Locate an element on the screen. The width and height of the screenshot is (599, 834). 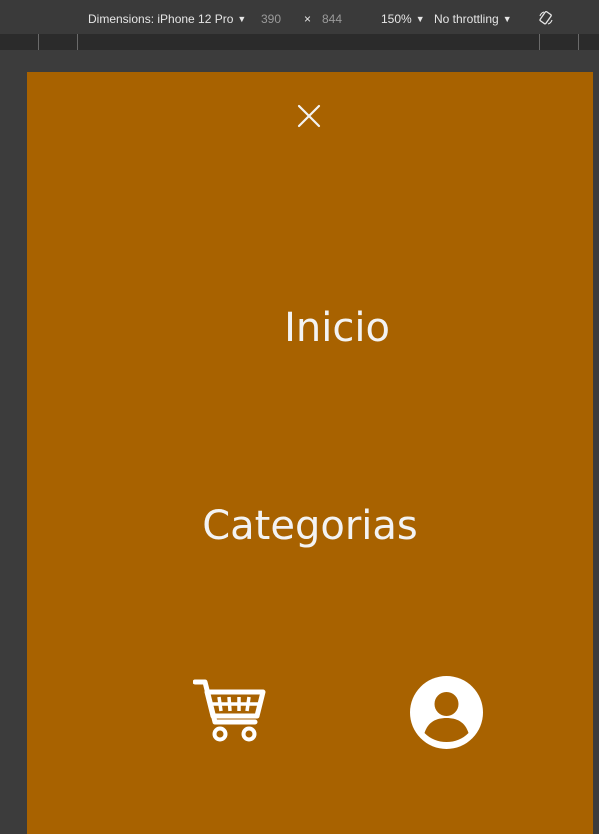
device-dimensions-dropdown: Dimensions: iPhone 12 Pro ▼ is located at coordinates (167, 19).